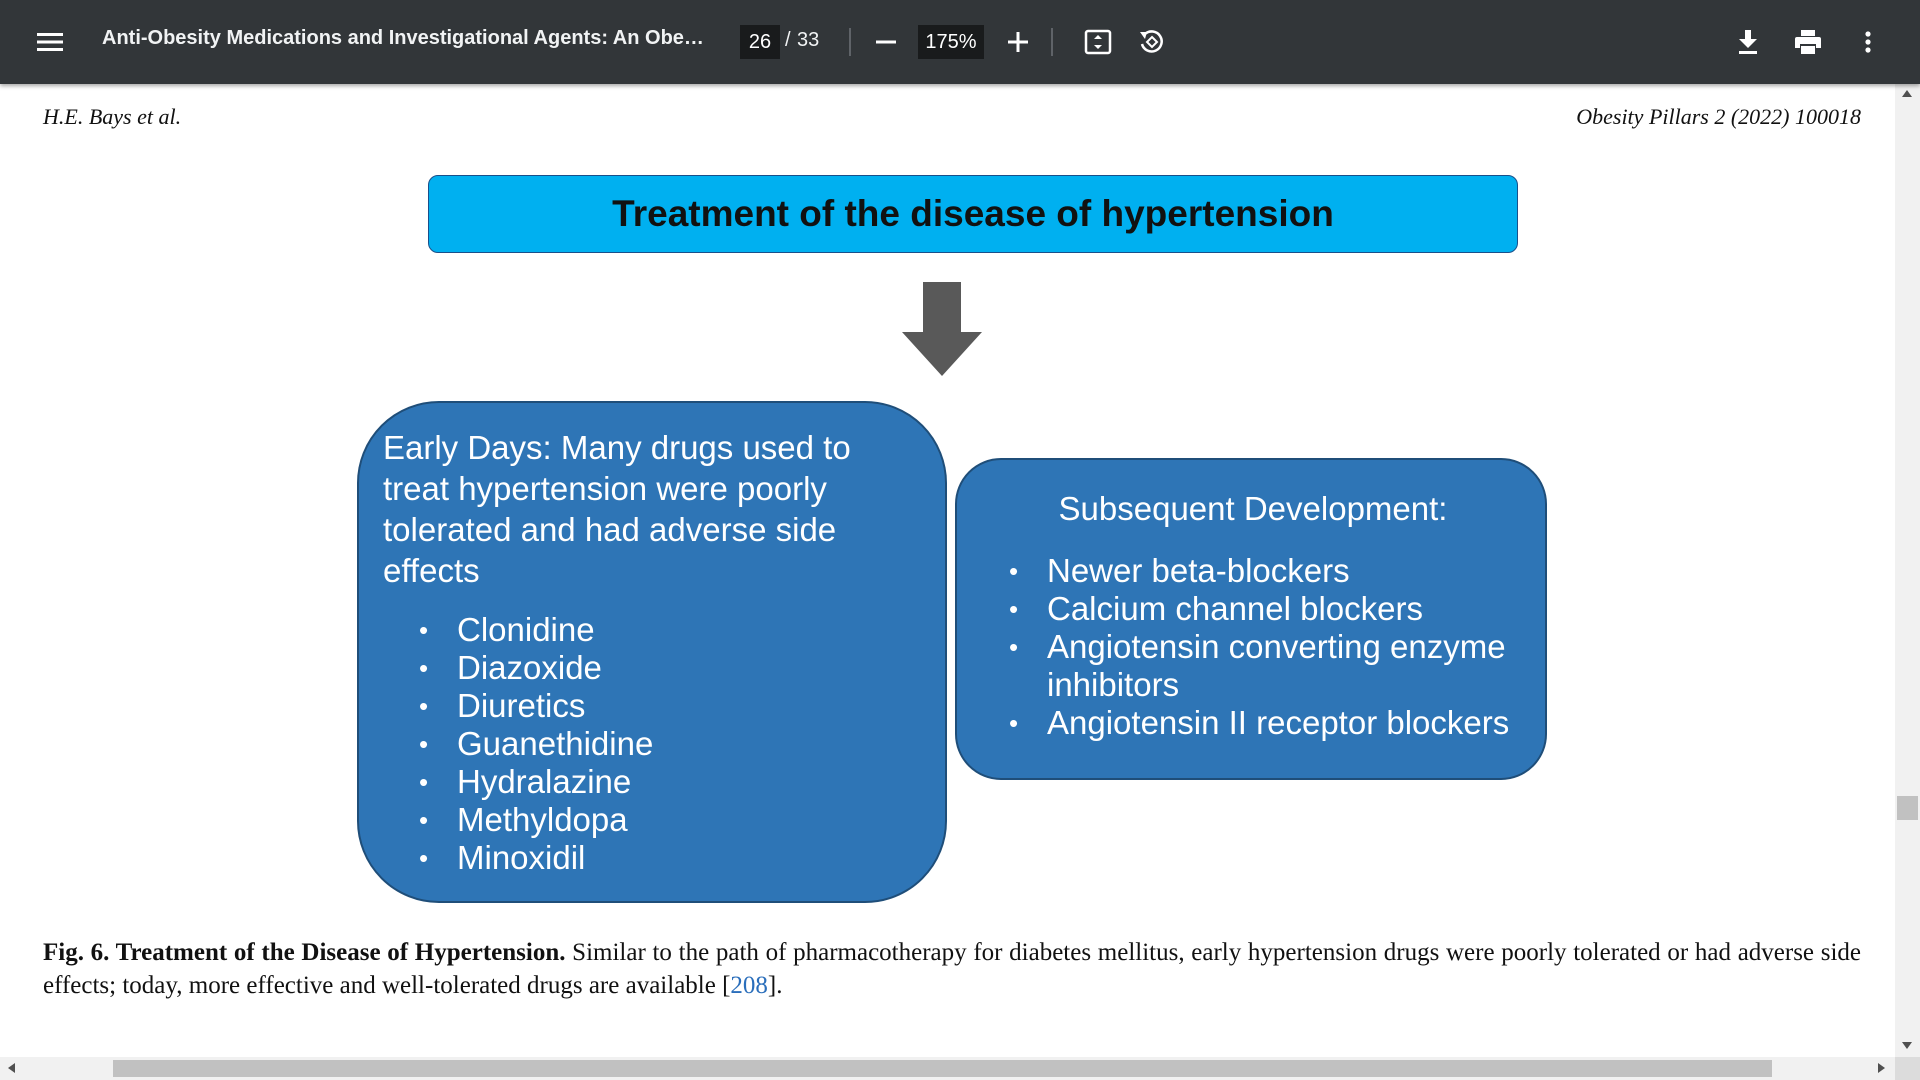 The height and width of the screenshot is (1080, 1920). What do you see at coordinates (507, 629) in the screenshot?
I see `list-item: • Clonidine` at bounding box center [507, 629].